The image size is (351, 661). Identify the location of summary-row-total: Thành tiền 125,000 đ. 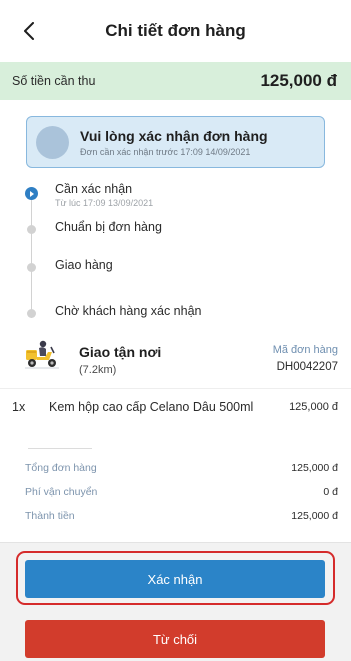
(175, 518).